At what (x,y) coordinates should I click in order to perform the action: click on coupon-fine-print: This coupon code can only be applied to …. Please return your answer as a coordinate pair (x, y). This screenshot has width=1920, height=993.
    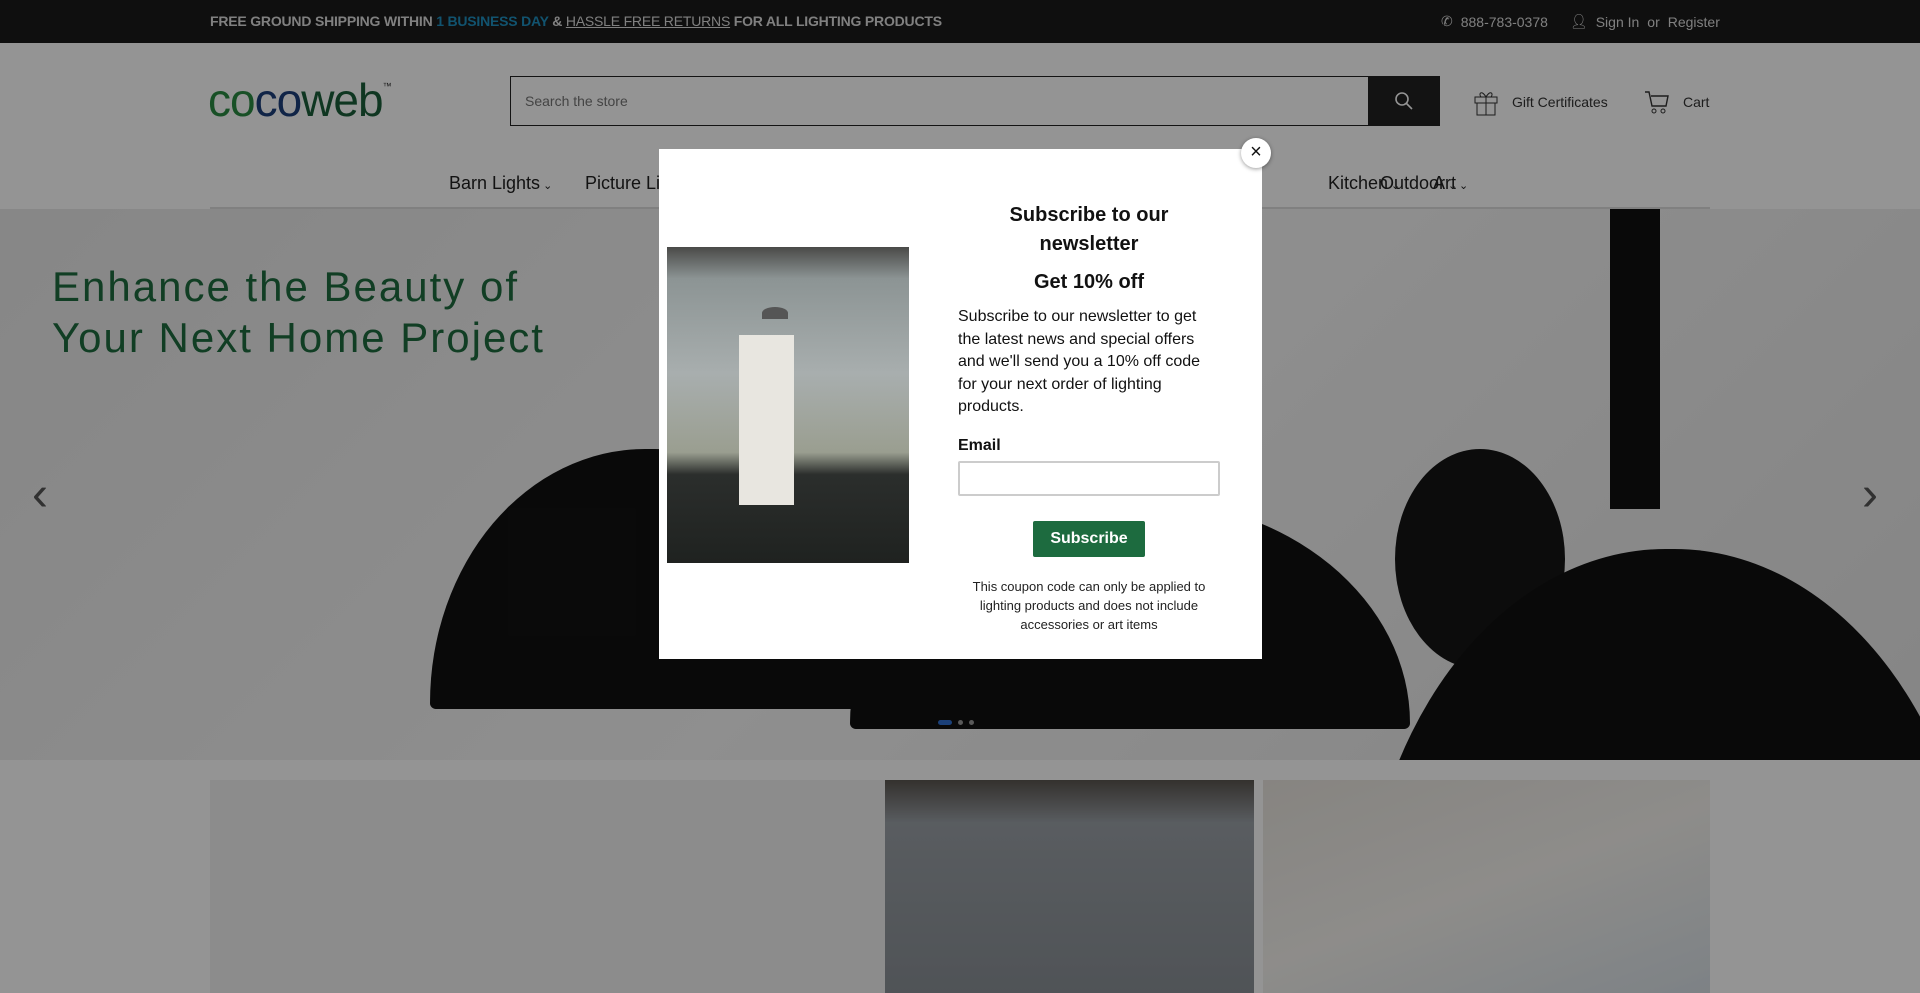
    Looking at the image, I should click on (1089, 605).